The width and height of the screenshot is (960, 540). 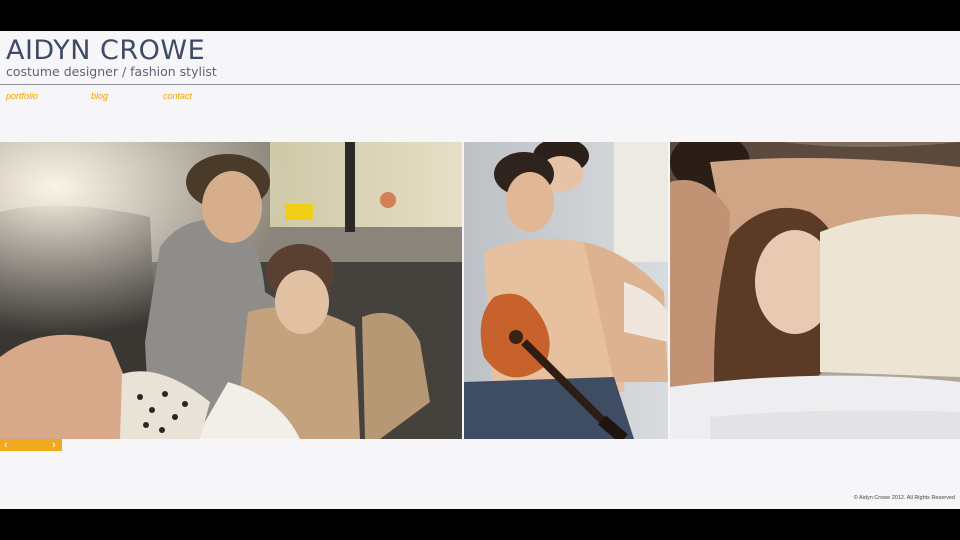 I want to click on brand-tagline: costume designer / fashion stylist, so click(x=111, y=71).